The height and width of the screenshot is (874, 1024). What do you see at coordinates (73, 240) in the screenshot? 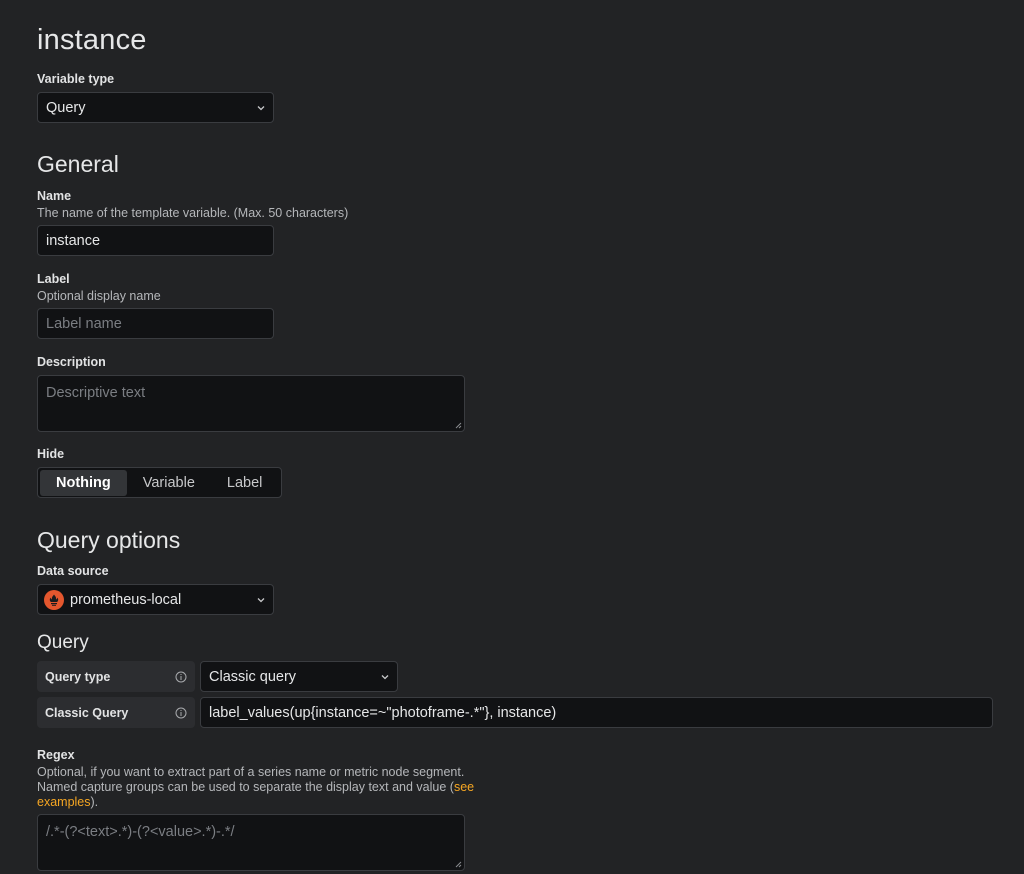
I see `name-input-value: instance` at bounding box center [73, 240].